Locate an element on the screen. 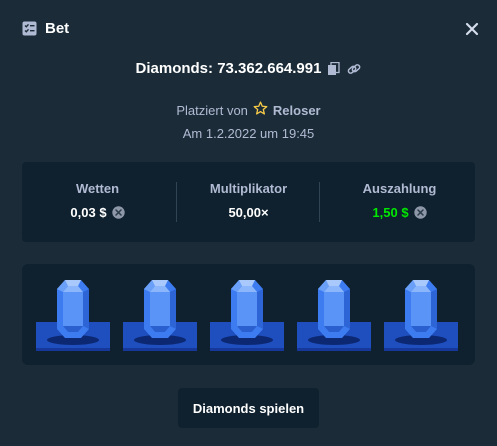 This screenshot has height=446, width=497. stat-multiplier: Multiplikator 50,00× is located at coordinates (248, 202).